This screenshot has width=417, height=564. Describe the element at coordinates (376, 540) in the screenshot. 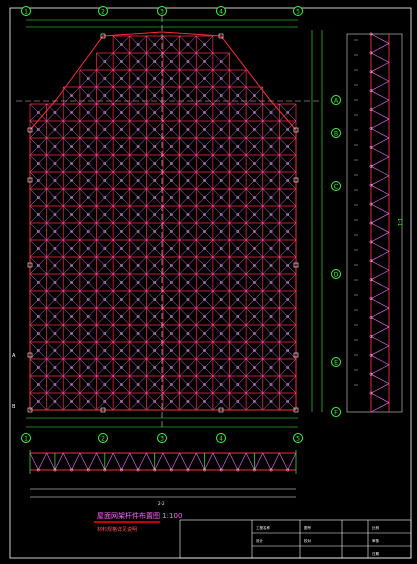

I see `title-cell: 审核` at that location.